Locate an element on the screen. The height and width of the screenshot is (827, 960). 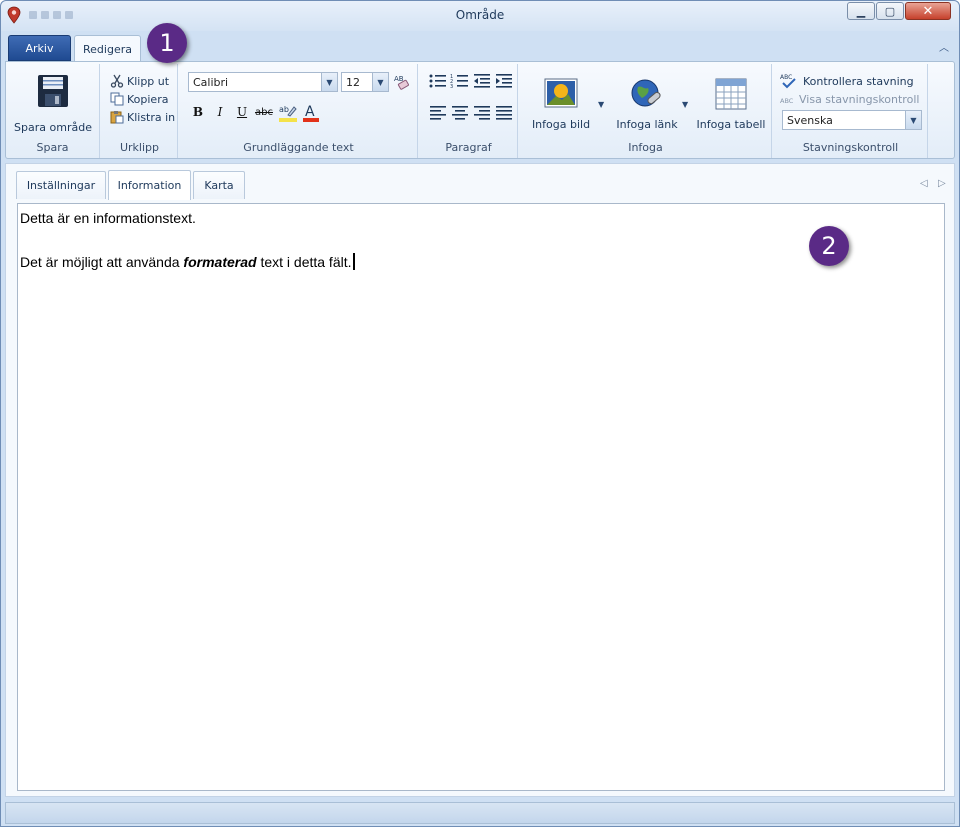
show-spellcheck-button: ABC Visa stavningskontroll is located at coordinates (849, 99).